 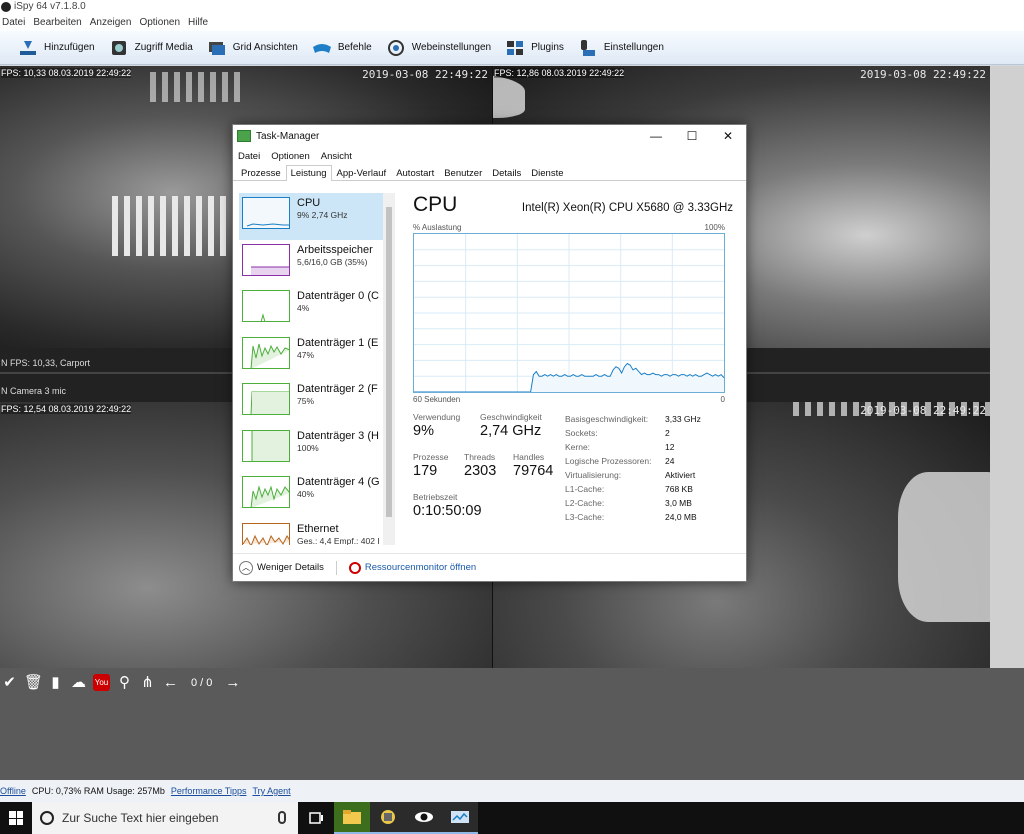 What do you see at coordinates (423, 431) in the screenshot?
I see `value-verwendung: 9%` at bounding box center [423, 431].